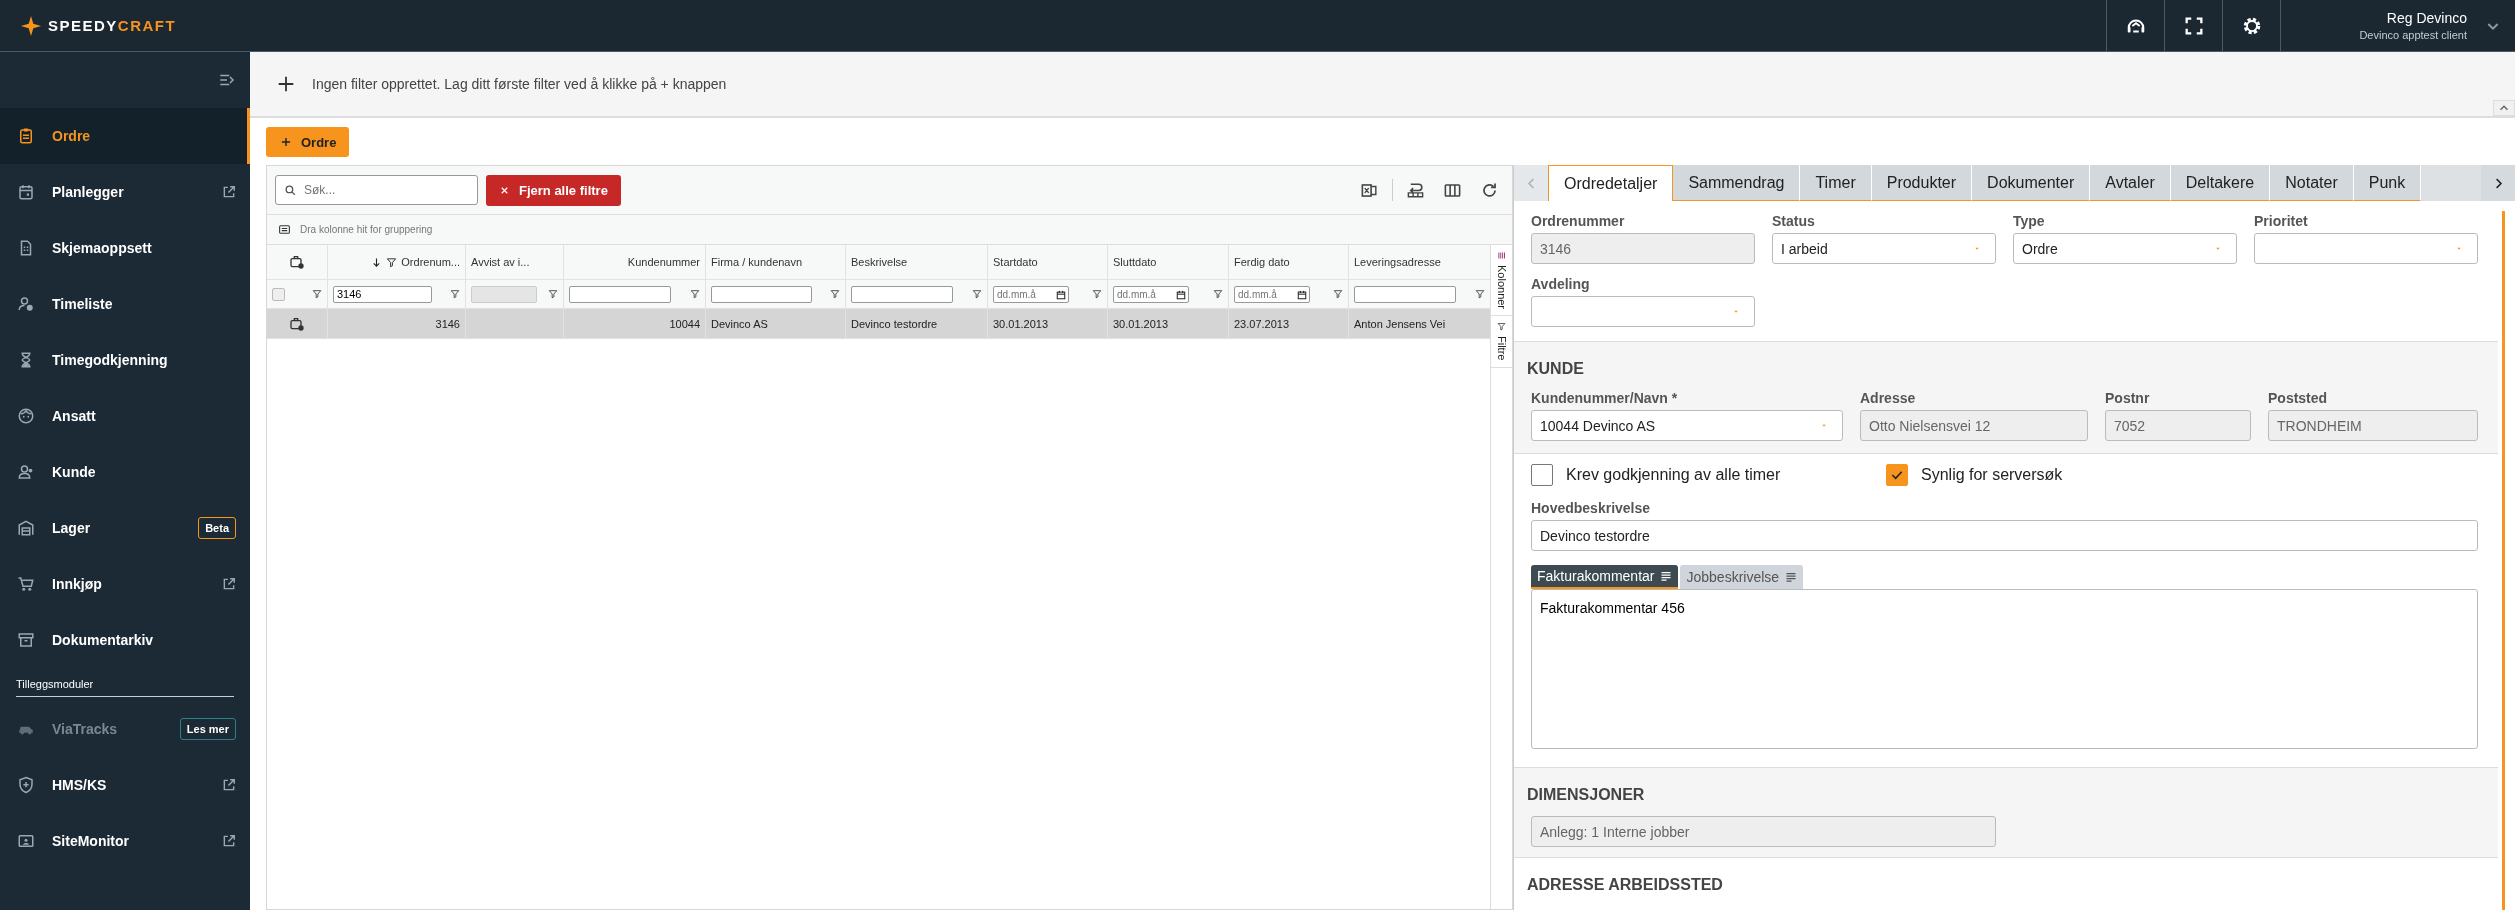 The height and width of the screenshot is (910, 2515). I want to click on table-cell: Devinco testordre, so click(894, 323).